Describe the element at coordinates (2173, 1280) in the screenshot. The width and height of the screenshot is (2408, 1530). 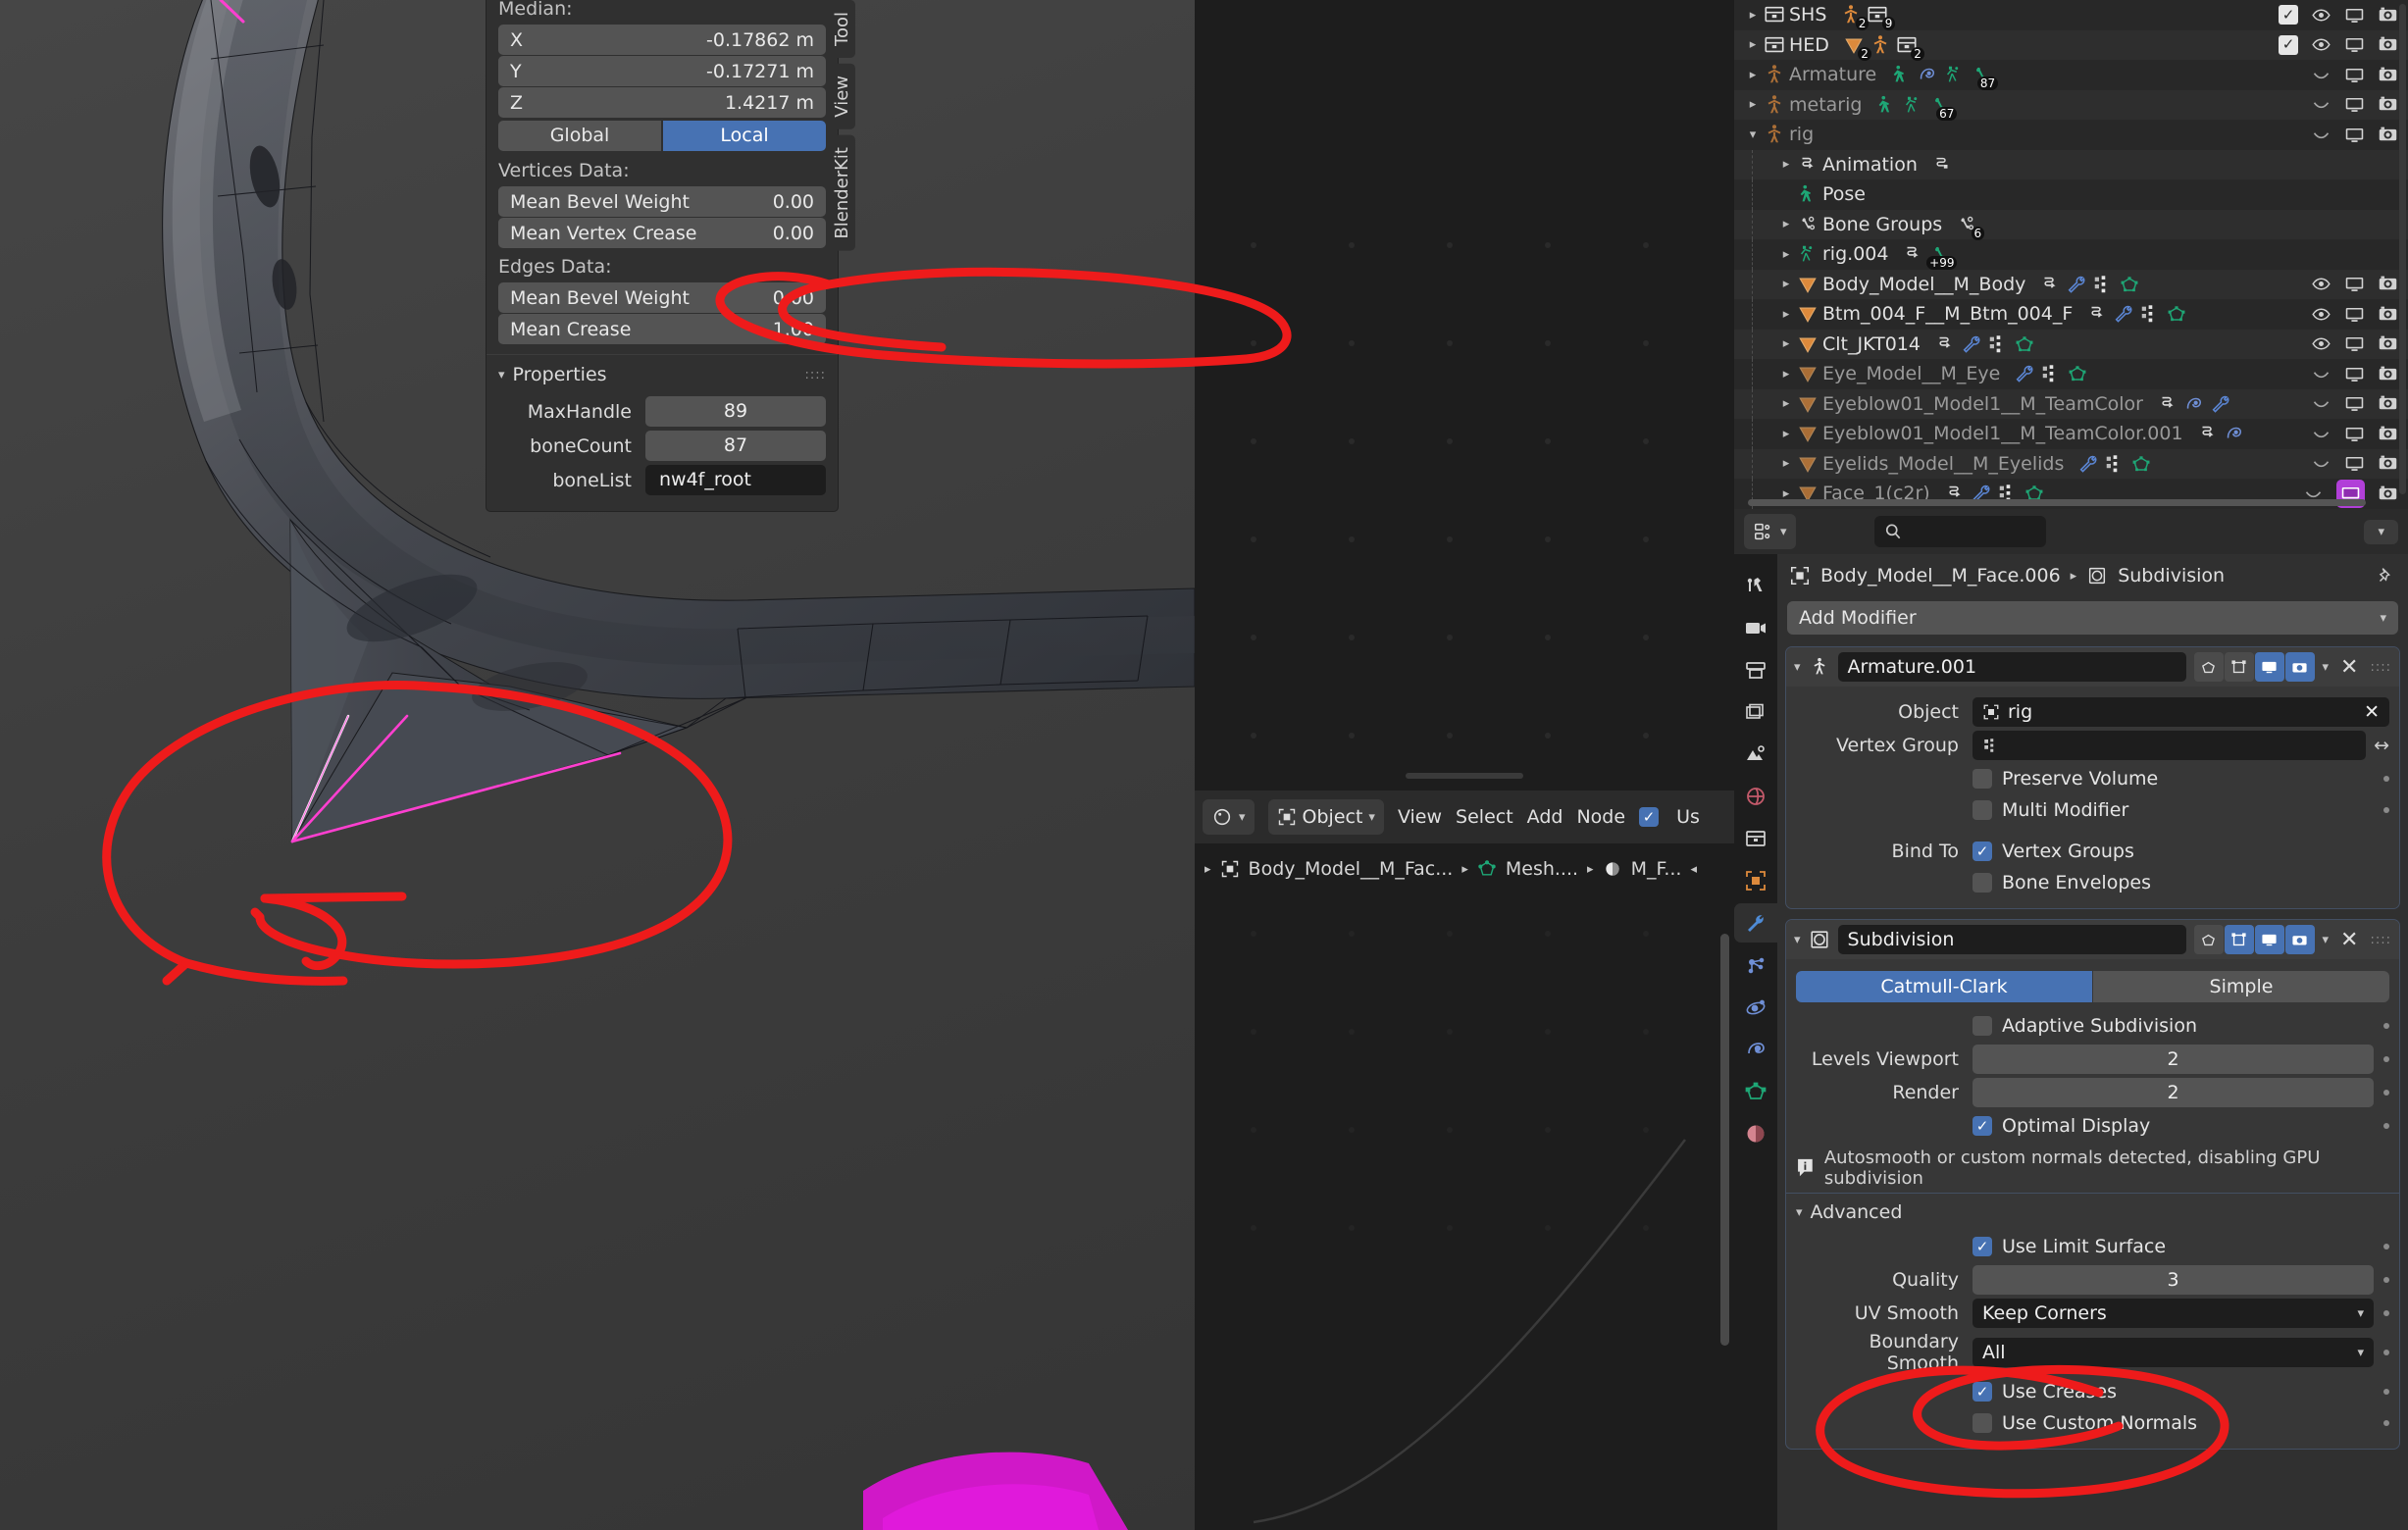
I see `quality-value: 3` at that location.